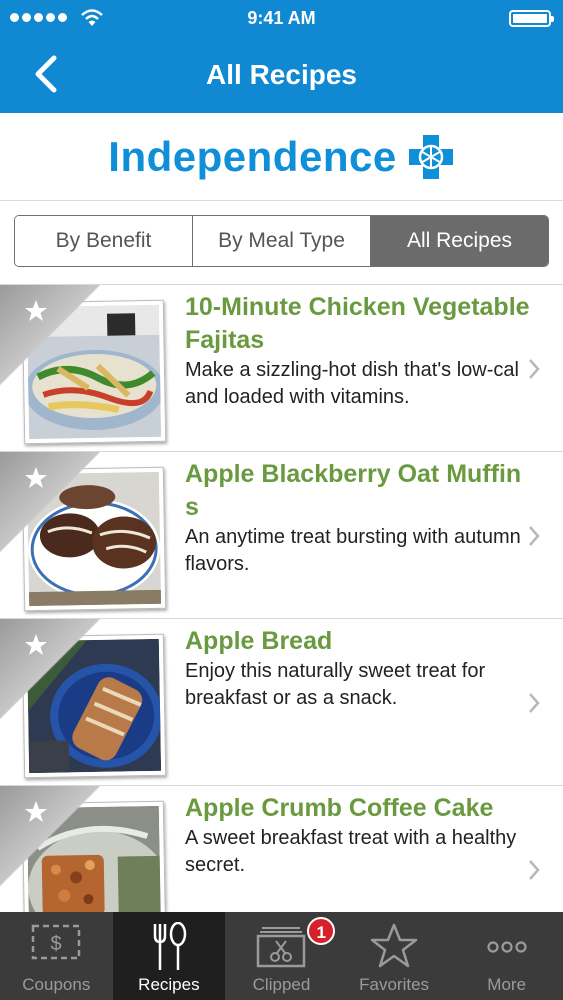 The width and height of the screenshot is (563, 1000). I want to click on tab-coupons: $ Coupons, so click(56, 956).